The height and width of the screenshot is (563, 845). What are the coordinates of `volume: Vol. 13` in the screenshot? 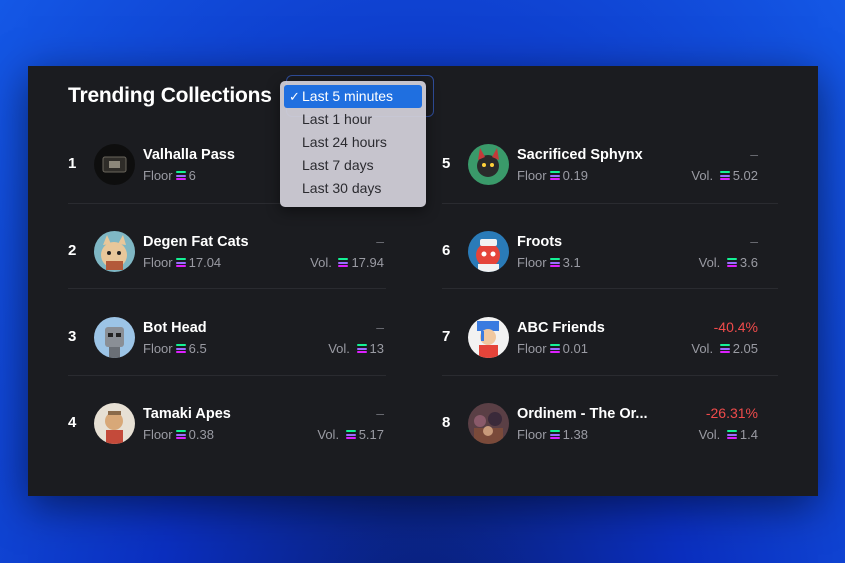 It's located at (356, 348).